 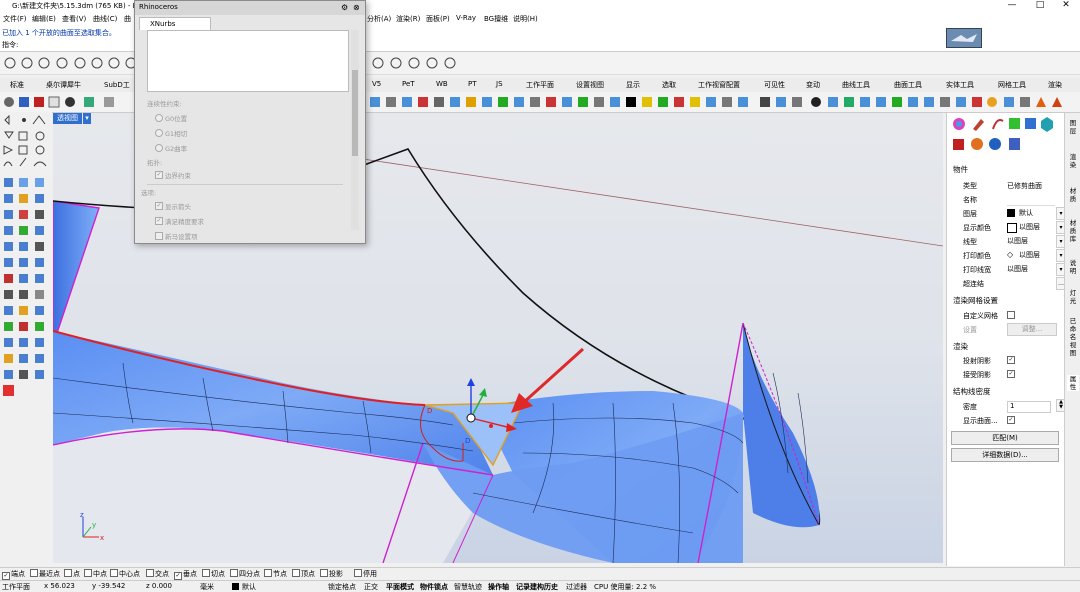 What do you see at coordinates (159, 148) in the screenshot?
I see `g2-radio` at bounding box center [159, 148].